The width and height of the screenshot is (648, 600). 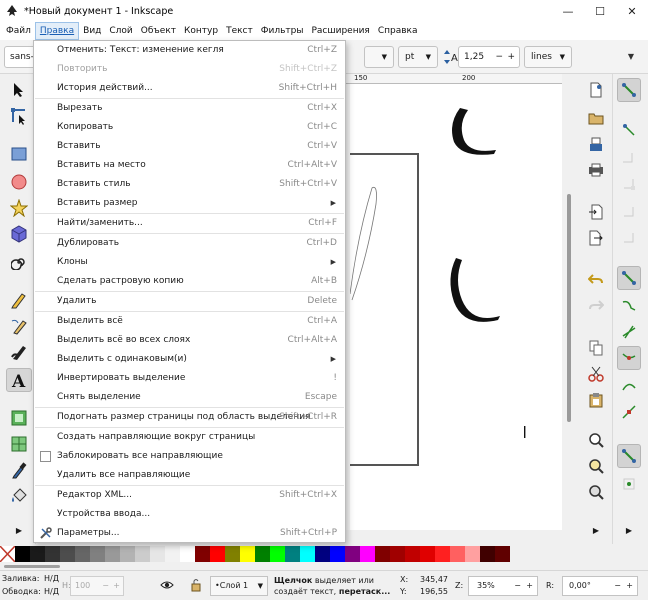 What do you see at coordinates (596, 400) in the screenshot?
I see `paste-icon` at bounding box center [596, 400].